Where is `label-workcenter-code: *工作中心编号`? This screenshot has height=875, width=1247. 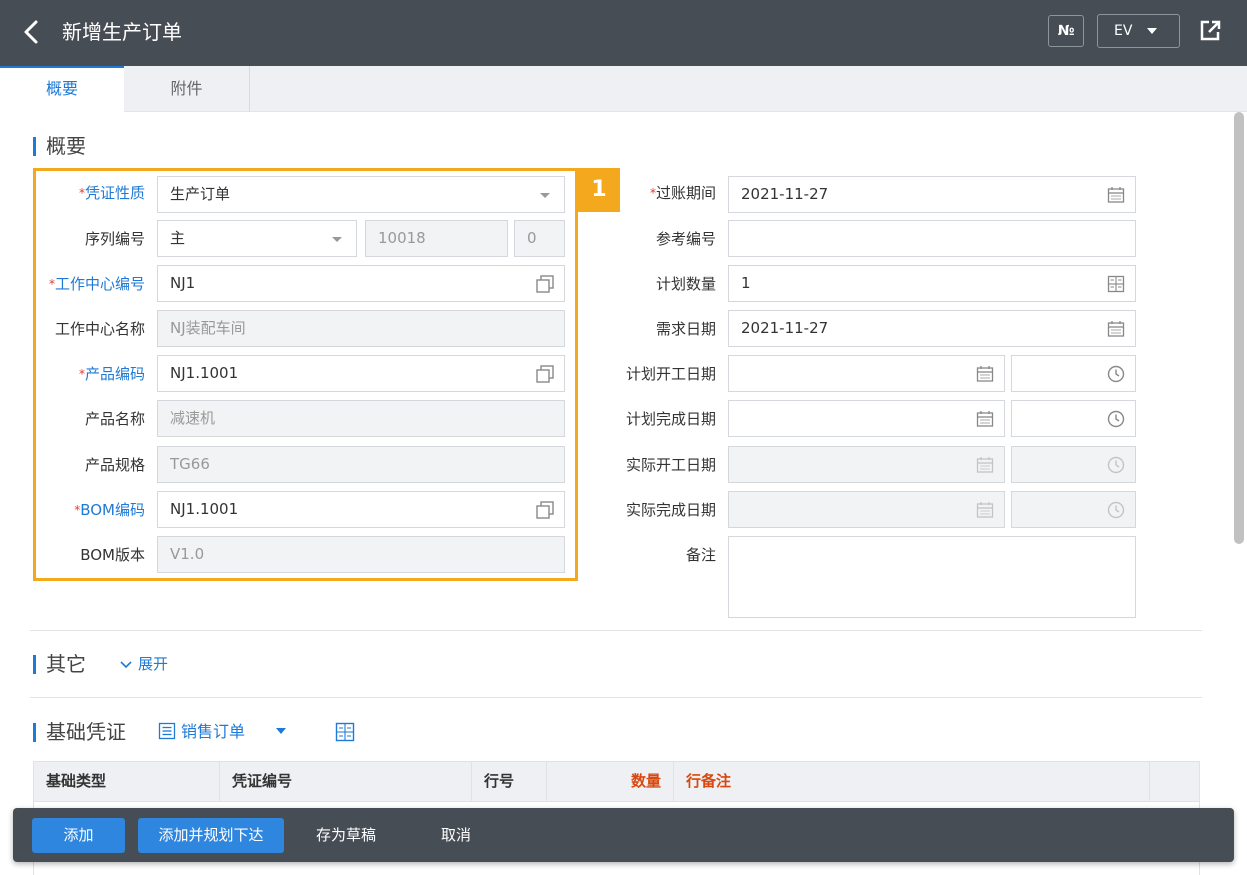 label-workcenter-code: *工作中心编号 is located at coordinates (96, 284).